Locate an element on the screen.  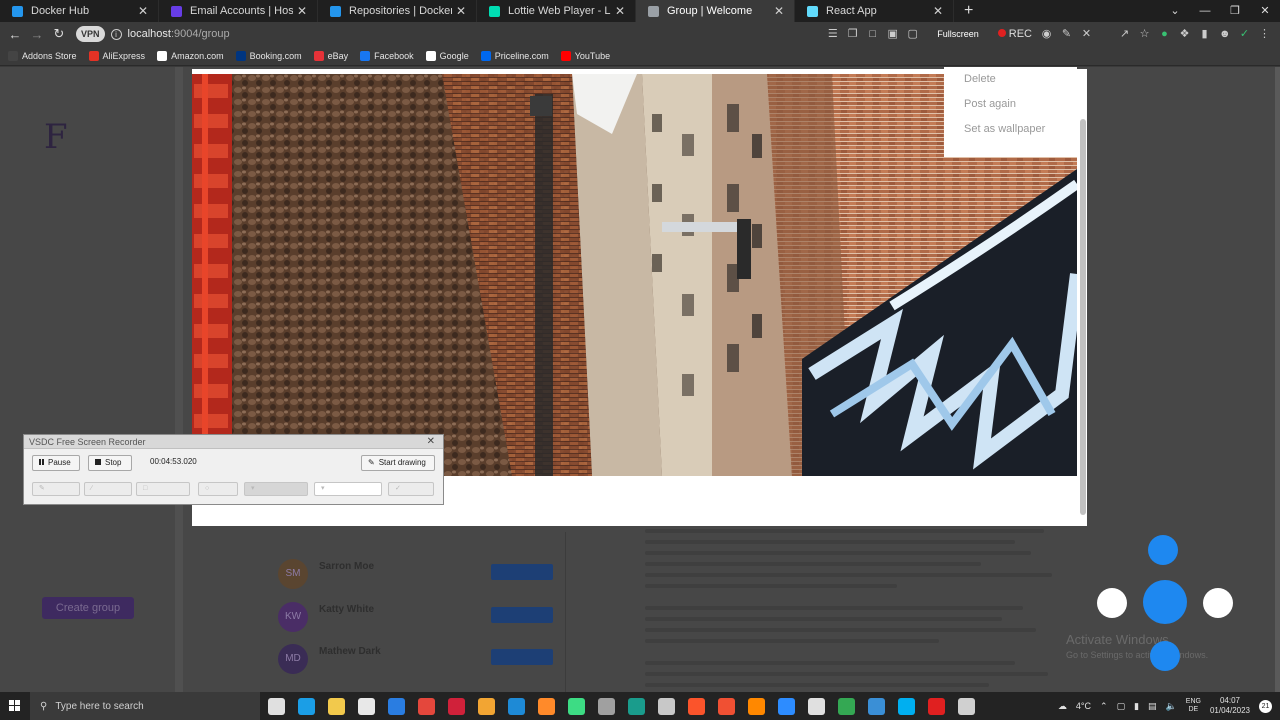
network-icon: ▤ is located at coordinates (1152, 706).